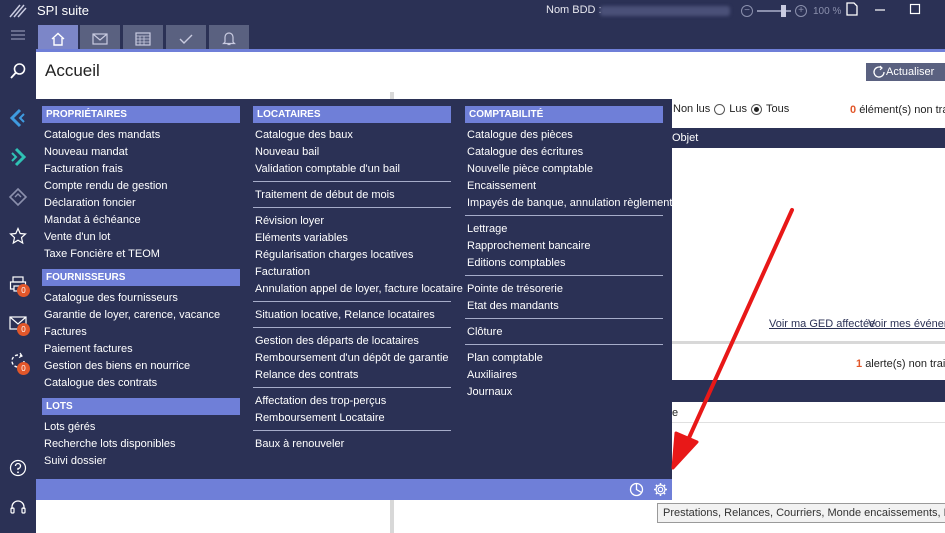 The height and width of the screenshot is (533, 945). Describe the element at coordinates (352, 255) in the screenshot. I see `menu-item-regularisation-charges-locatives: Régularisation charges locatives` at that location.